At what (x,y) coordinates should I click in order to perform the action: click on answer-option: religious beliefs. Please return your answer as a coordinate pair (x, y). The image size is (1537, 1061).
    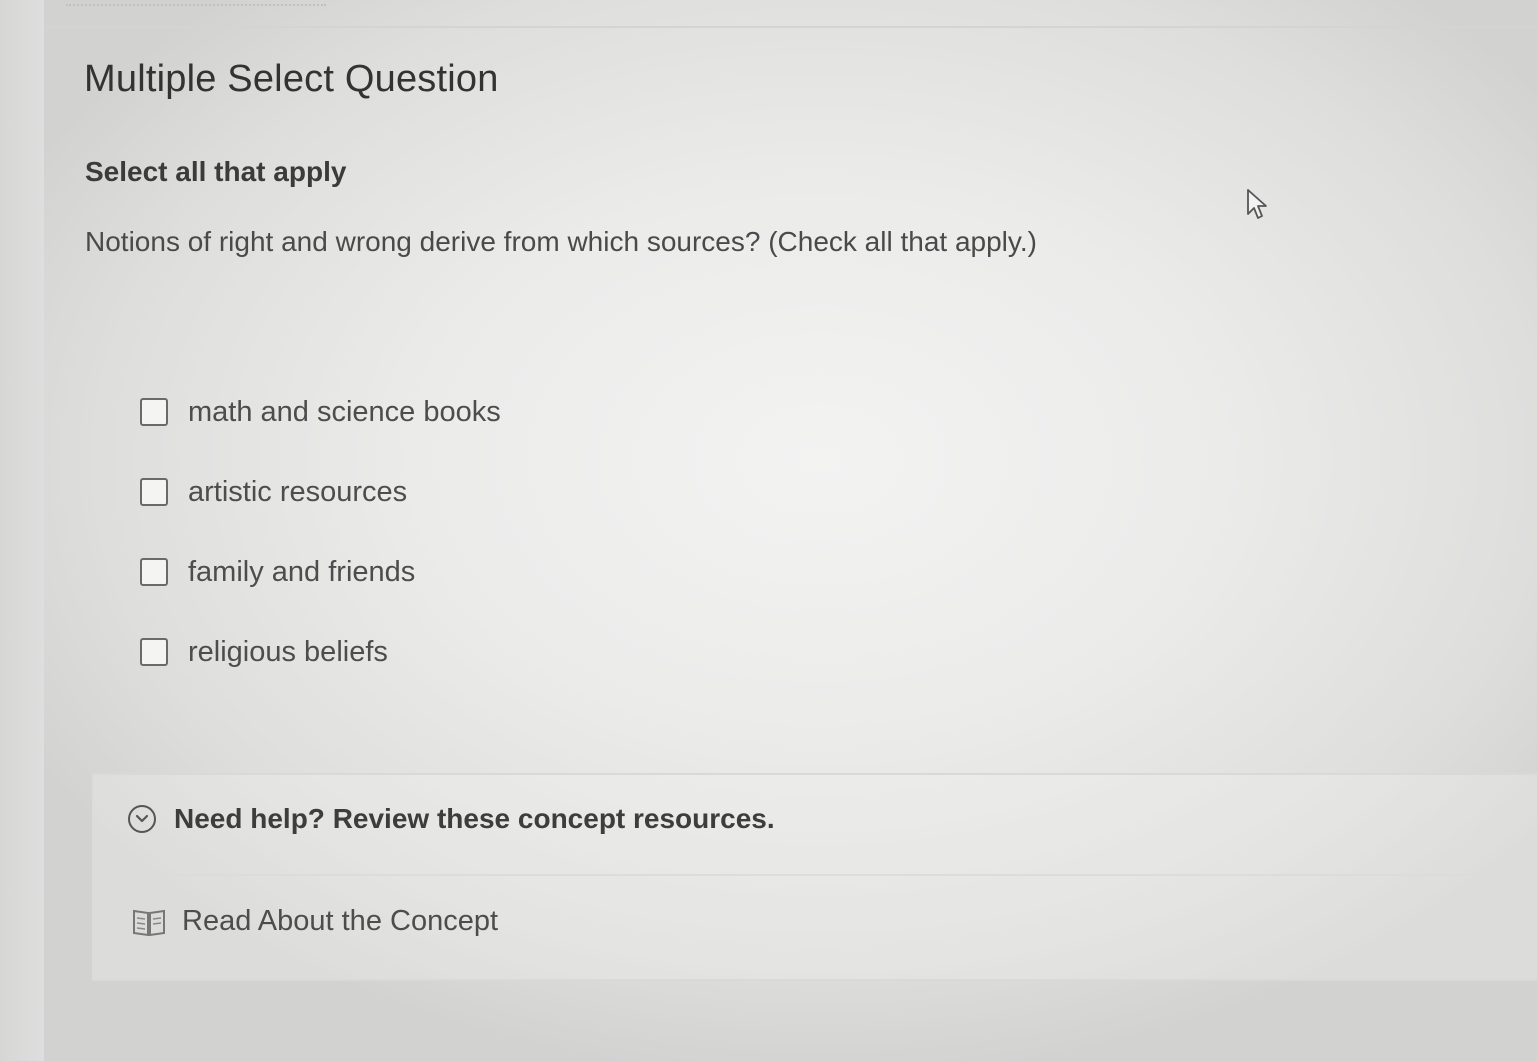
    Looking at the image, I should click on (320, 652).